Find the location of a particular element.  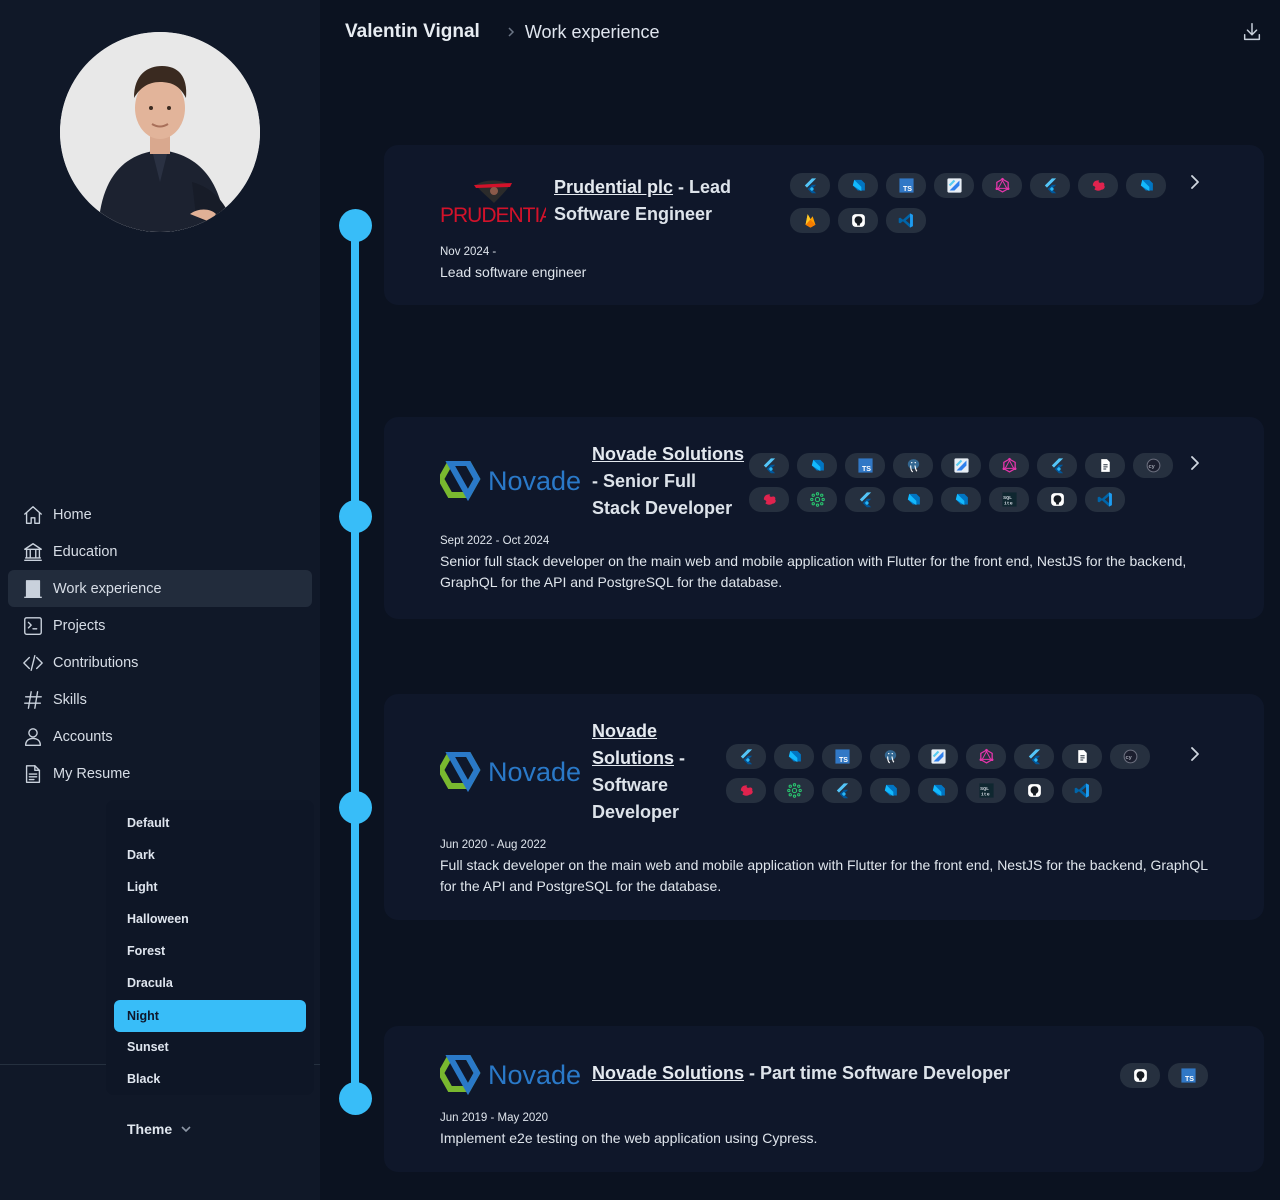

theme-option-halloween: Halloween is located at coordinates (210, 919).